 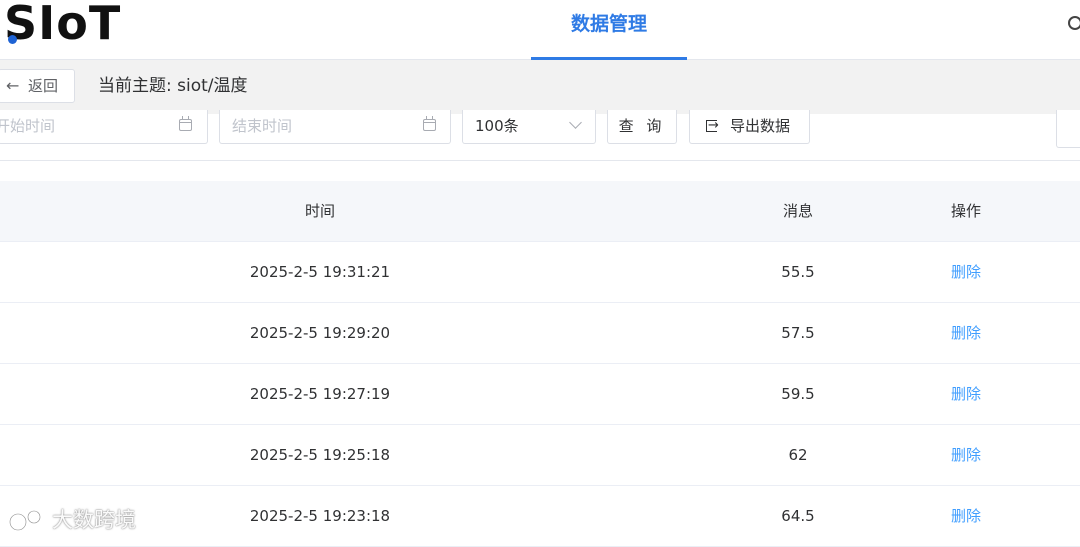 I want to click on row-time: 2025-2-5 19:29:20, so click(x=320, y=333).